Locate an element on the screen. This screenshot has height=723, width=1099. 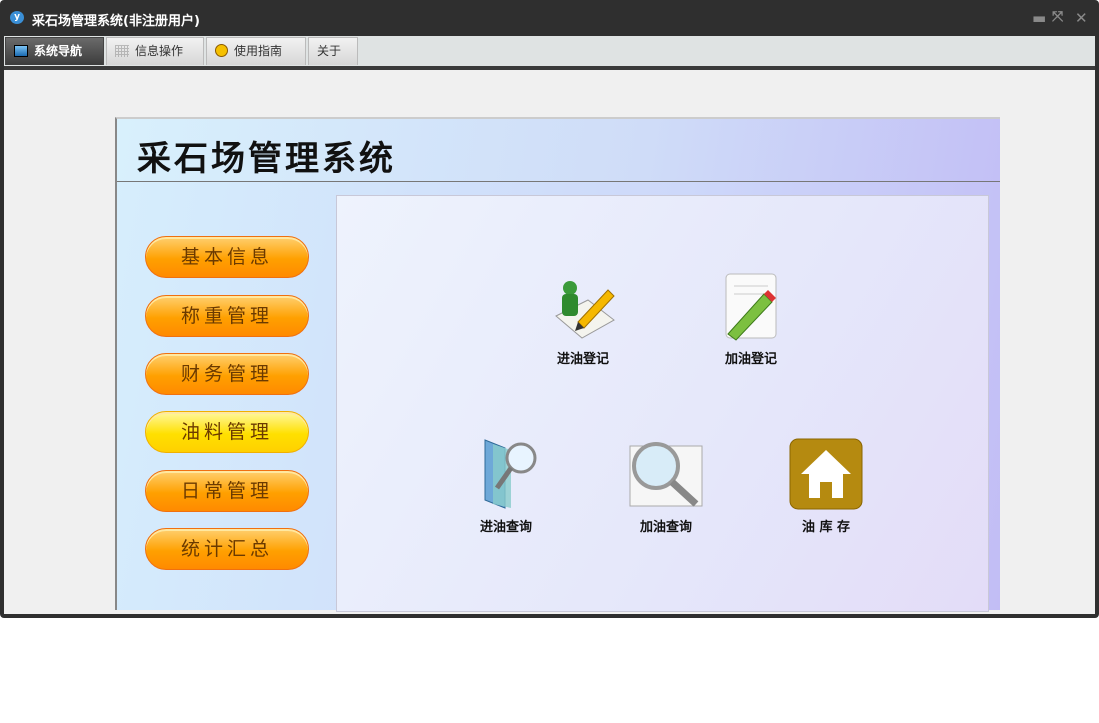
fueling-register: 加油登记 is located at coordinates (751, 318).